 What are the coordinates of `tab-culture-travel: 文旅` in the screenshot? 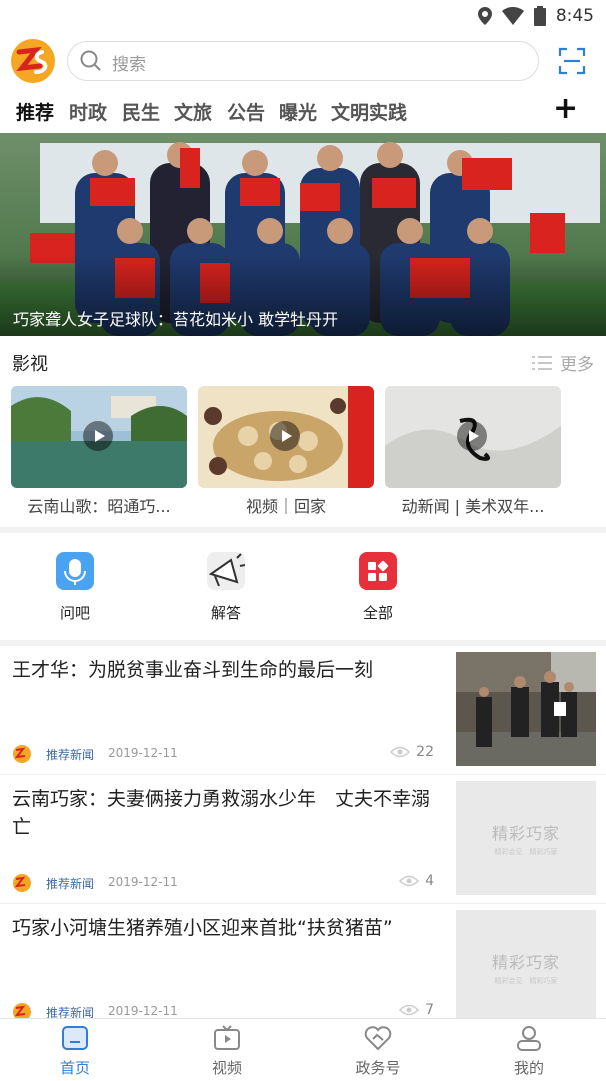 It's located at (193, 111).